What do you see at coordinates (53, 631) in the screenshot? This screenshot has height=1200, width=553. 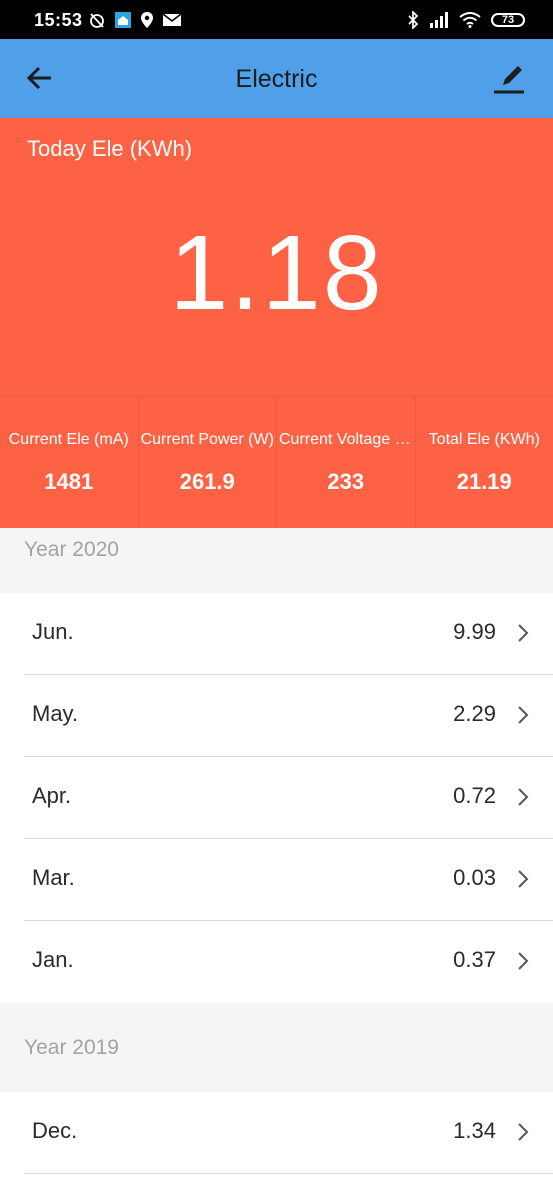 I see `month-name: Jun.` at bounding box center [53, 631].